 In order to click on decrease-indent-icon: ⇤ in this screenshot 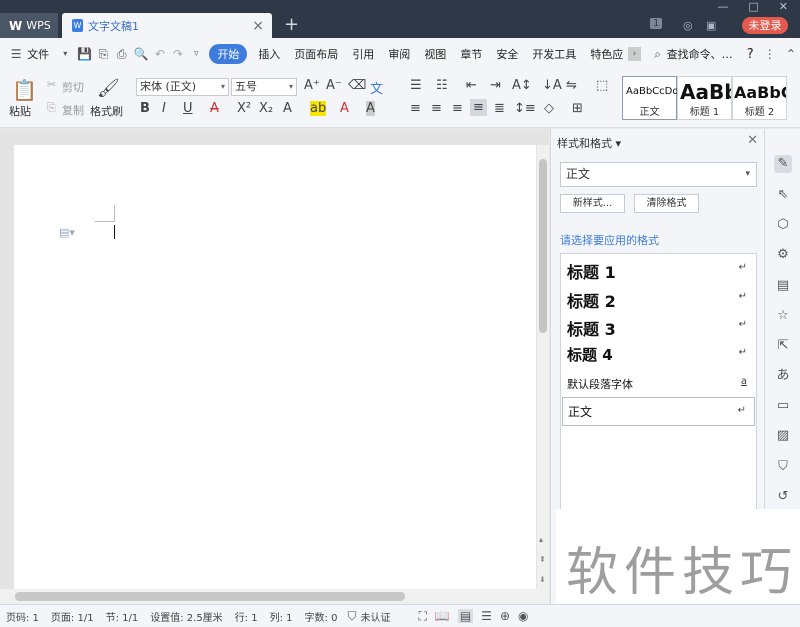, I will do `click(471, 85)`.